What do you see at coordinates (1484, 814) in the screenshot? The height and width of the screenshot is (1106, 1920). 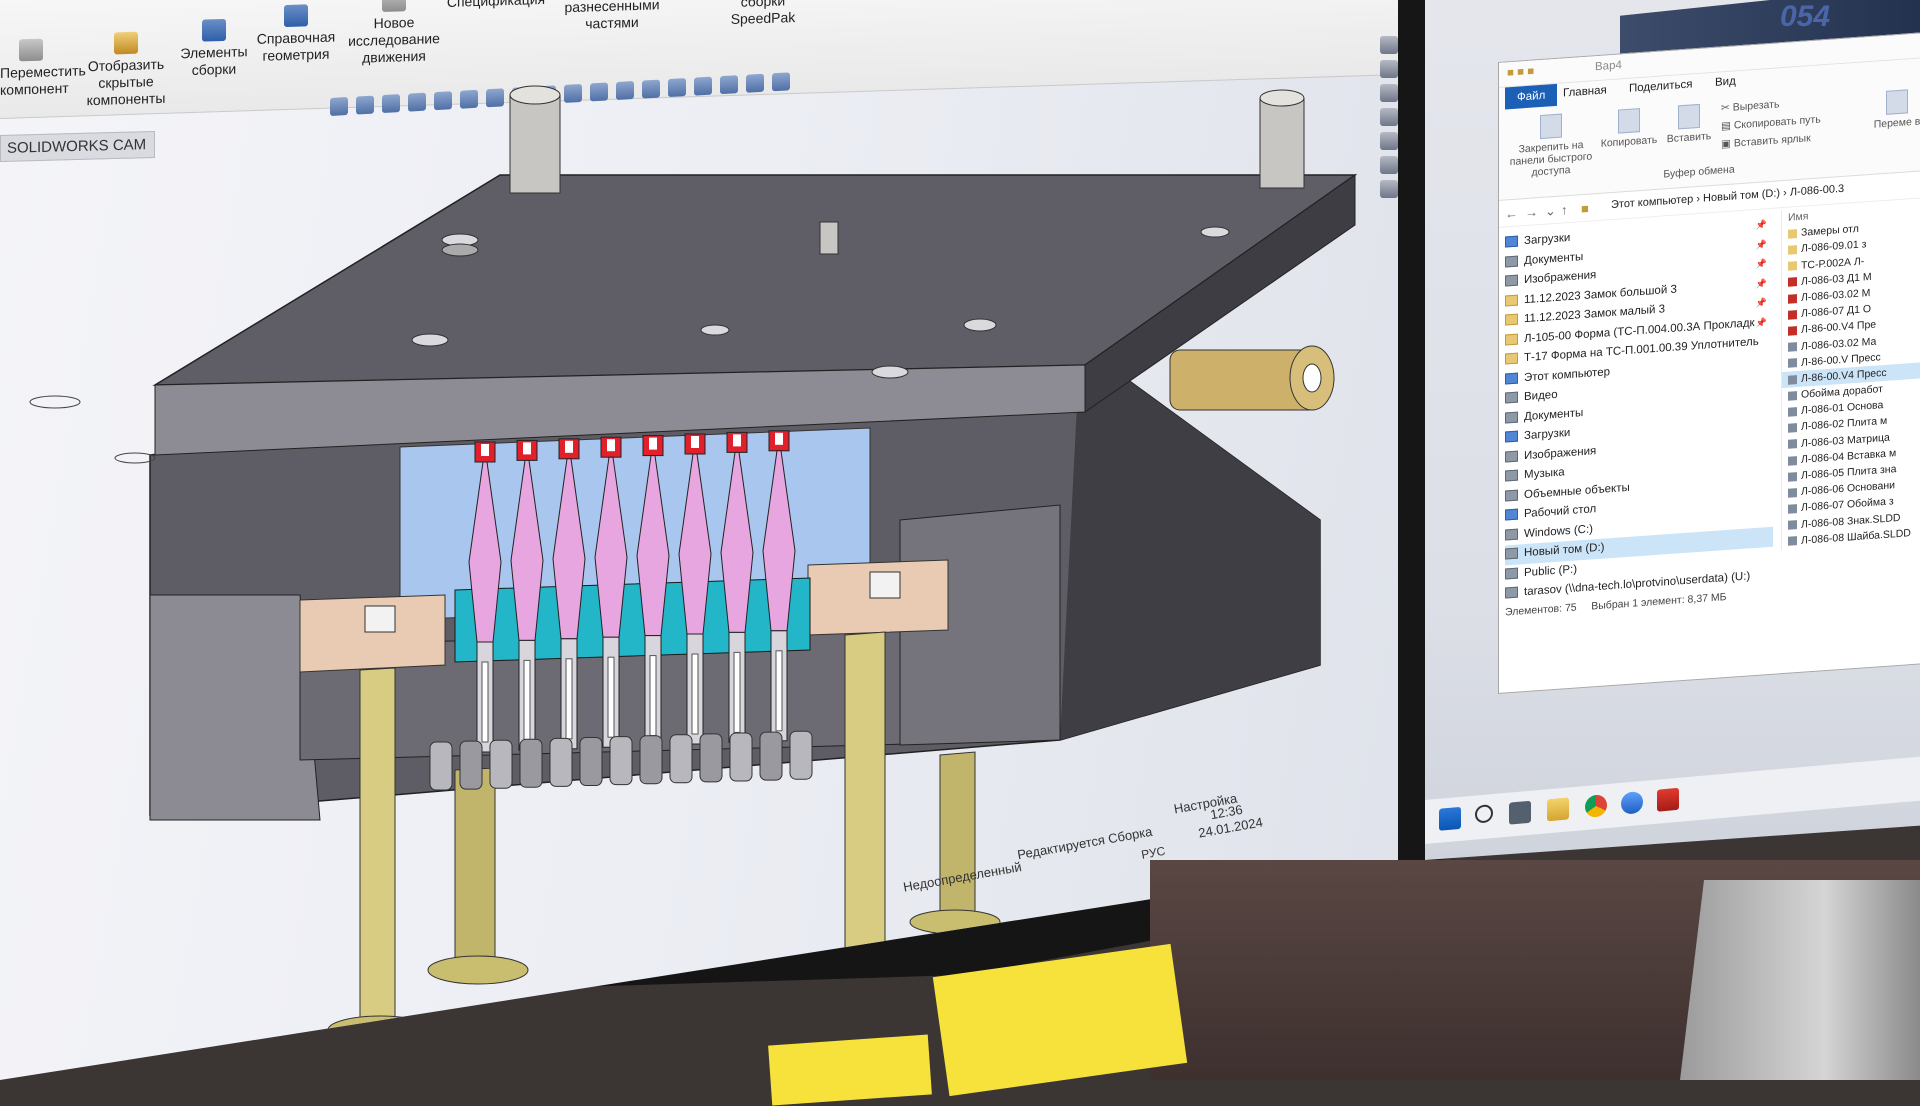 I see `search-icon` at bounding box center [1484, 814].